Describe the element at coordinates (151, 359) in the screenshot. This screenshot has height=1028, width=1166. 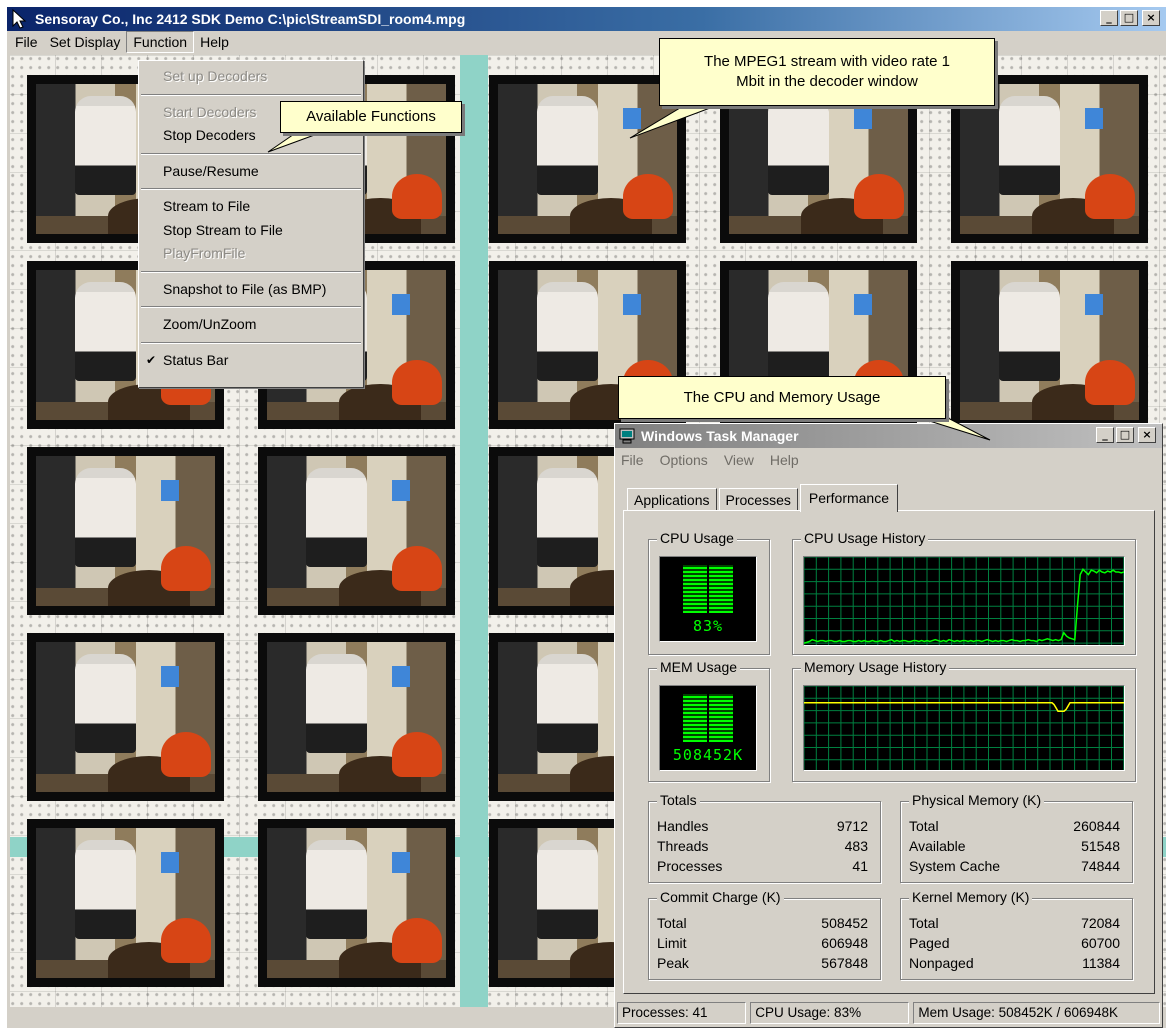
I see `checkmark-icon: ✔` at that location.